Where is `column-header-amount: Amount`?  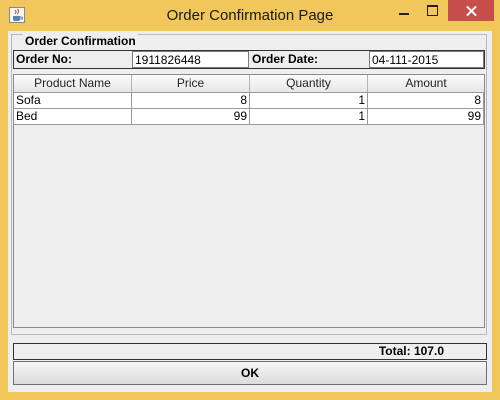 column-header-amount: Amount is located at coordinates (426, 83).